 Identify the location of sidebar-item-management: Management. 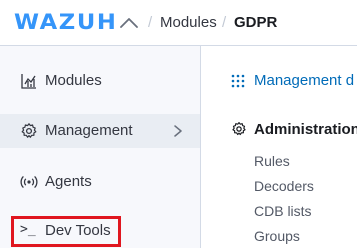
(100, 131).